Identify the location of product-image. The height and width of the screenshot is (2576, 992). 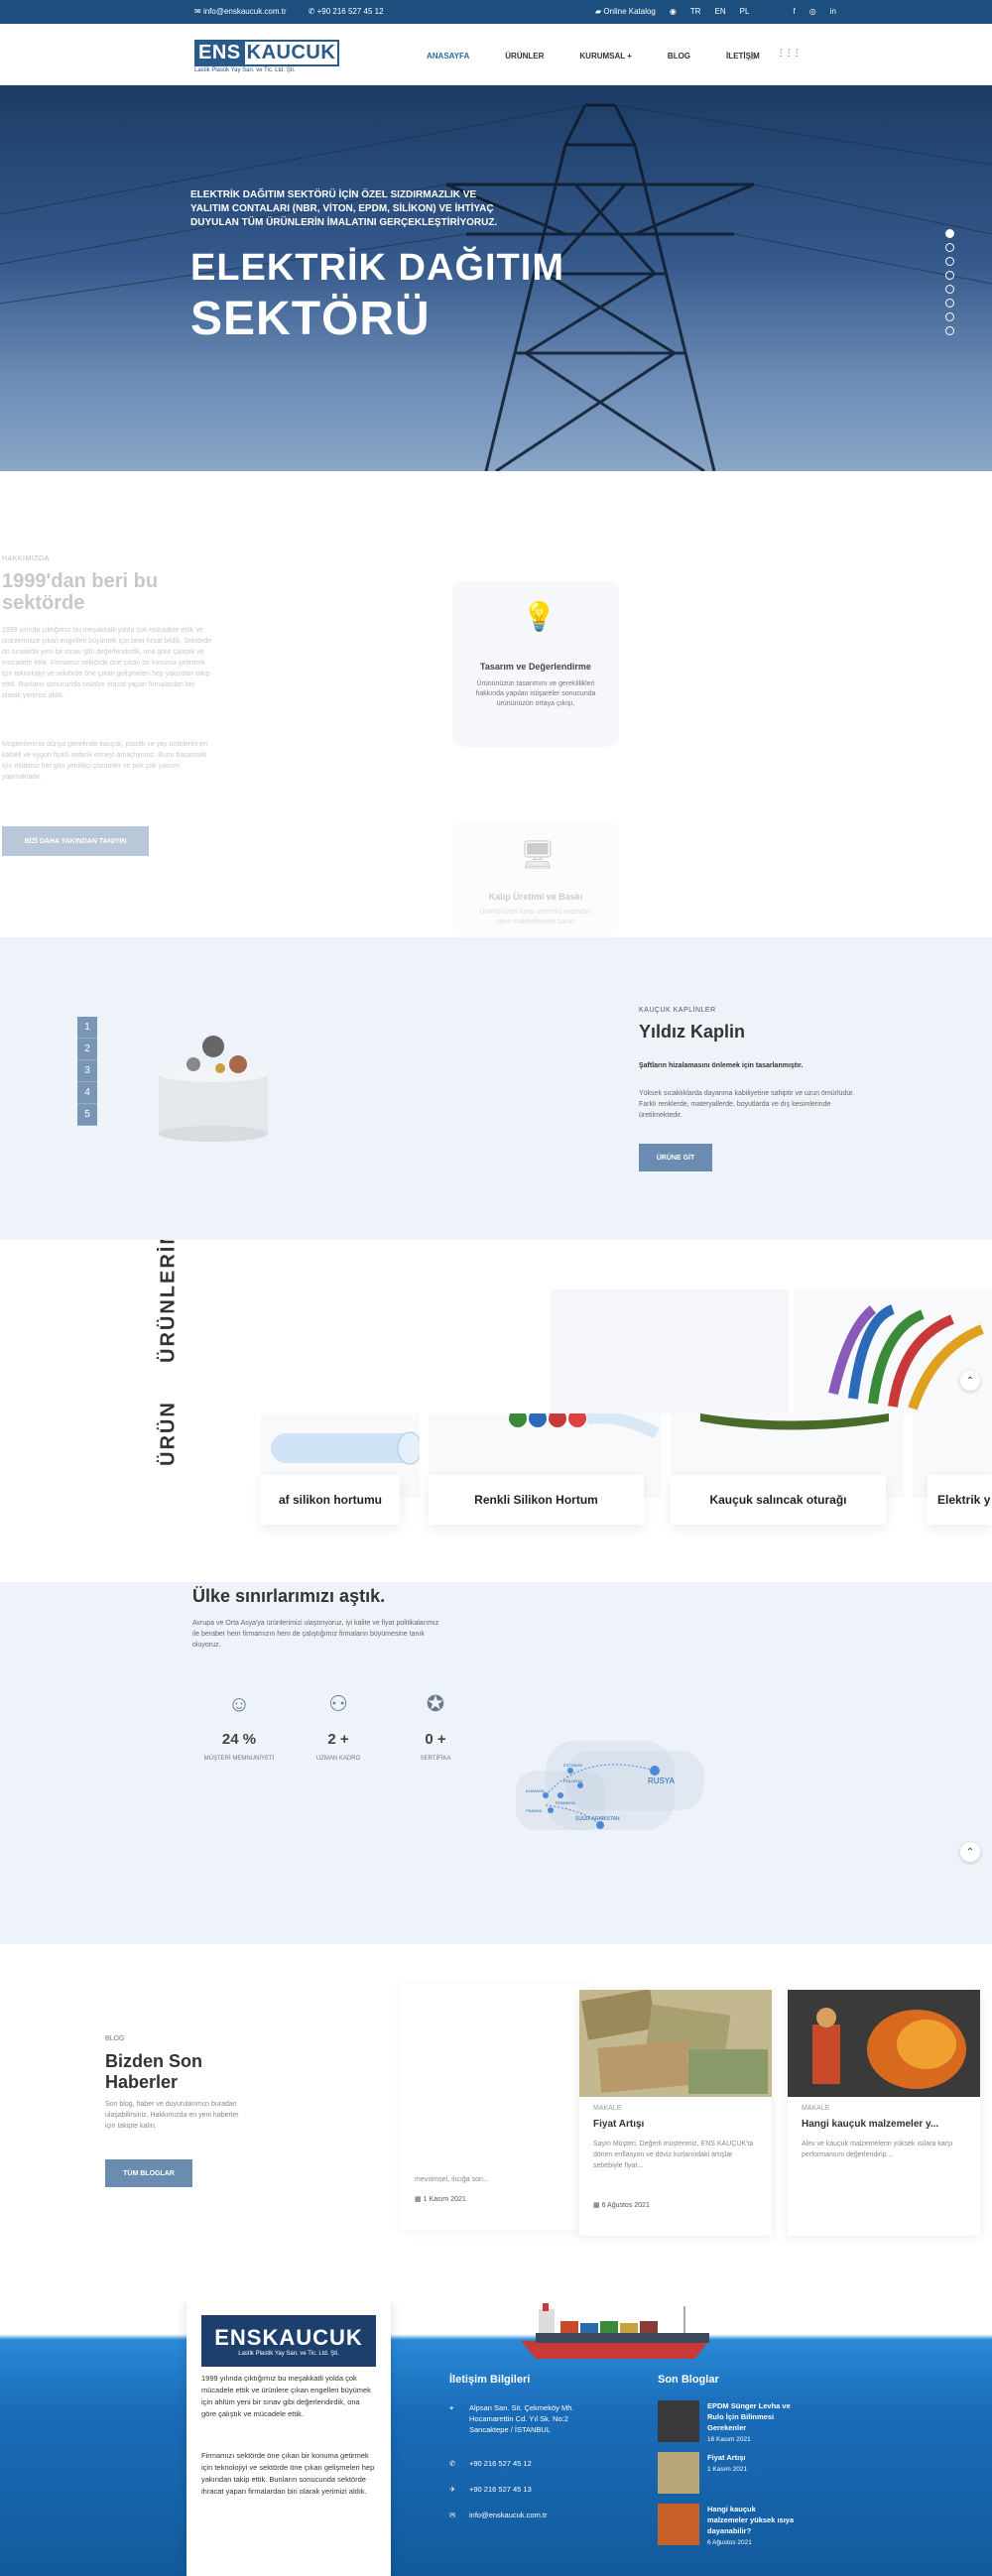
(670, 1351).